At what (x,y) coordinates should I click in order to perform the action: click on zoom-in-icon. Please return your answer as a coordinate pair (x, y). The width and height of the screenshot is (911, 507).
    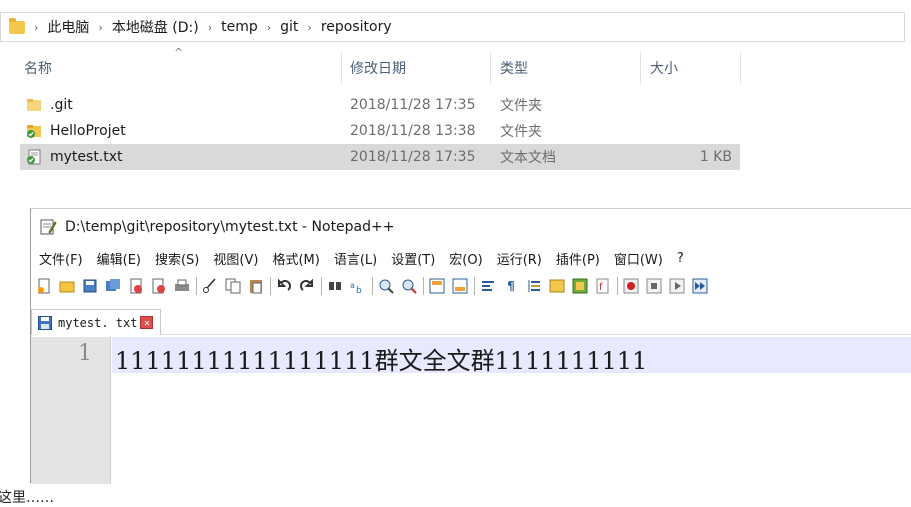
    Looking at the image, I should click on (386, 286).